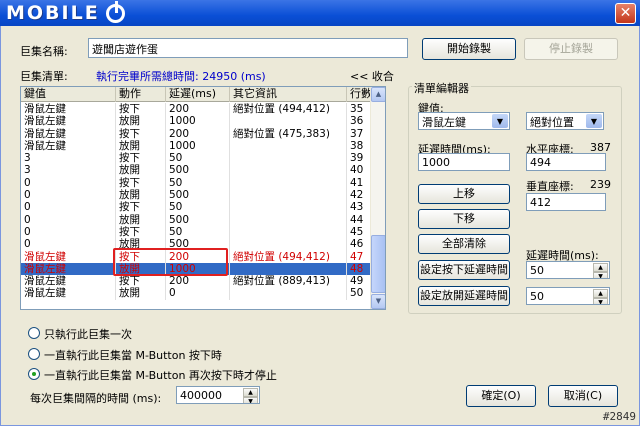 This screenshot has width=640, height=426. I want to click on cell-delay: 50, so click(198, 207).